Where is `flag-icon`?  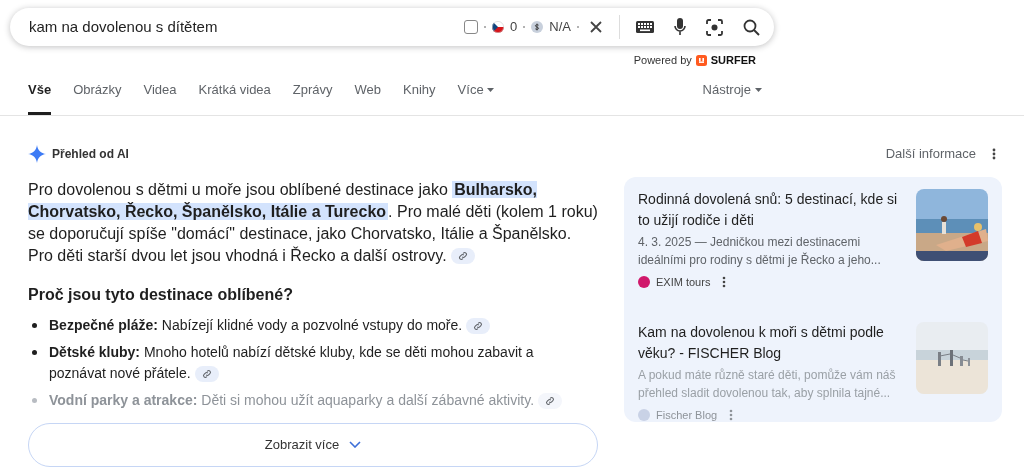
flag-icon is located at coordinates (498, 27).